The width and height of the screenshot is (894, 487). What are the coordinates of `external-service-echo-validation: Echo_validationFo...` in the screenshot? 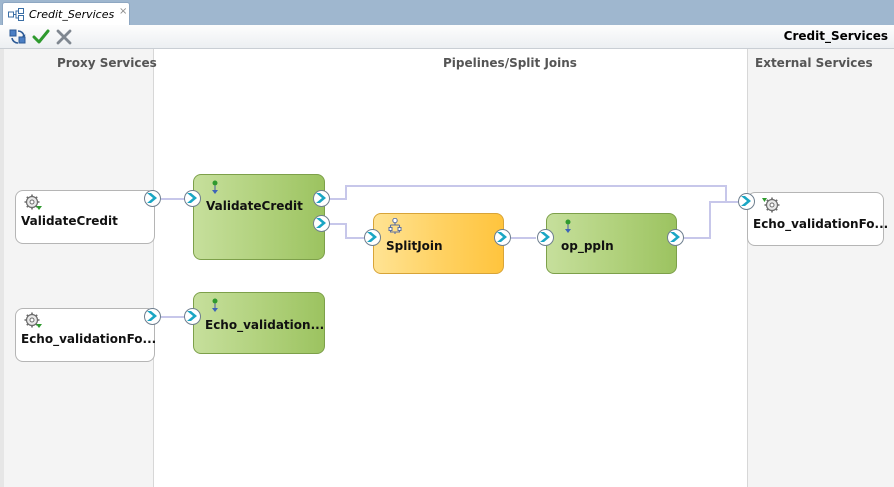 It's located at (817, 219).